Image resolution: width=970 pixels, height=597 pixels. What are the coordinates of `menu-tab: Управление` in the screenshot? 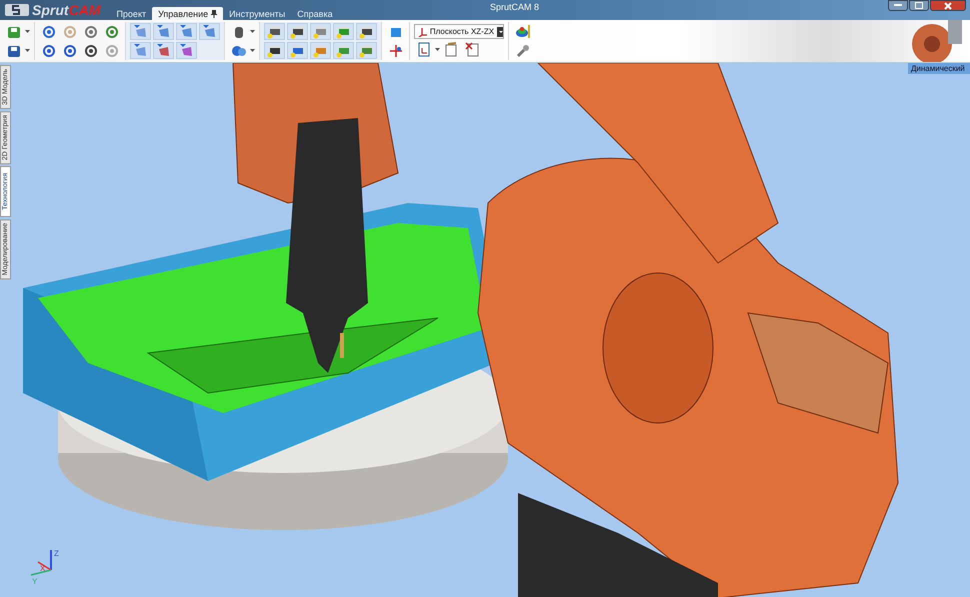 It's located at (188, 13).